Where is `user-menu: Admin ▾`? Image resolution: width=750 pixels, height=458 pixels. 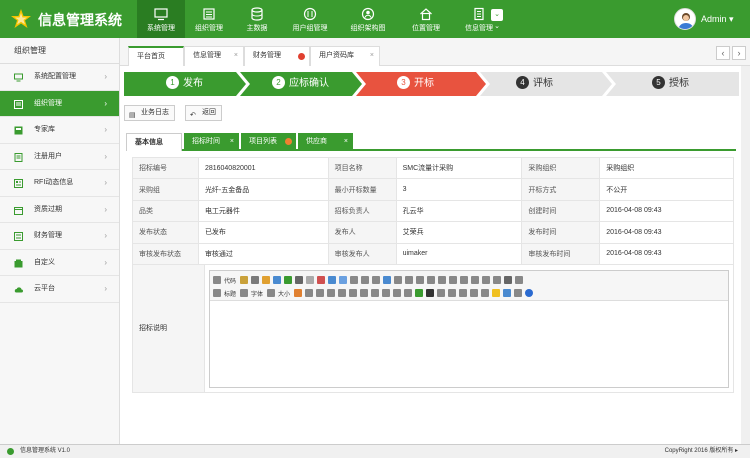
user-menu: Admin ▾ is located at coordinates (717, 19).